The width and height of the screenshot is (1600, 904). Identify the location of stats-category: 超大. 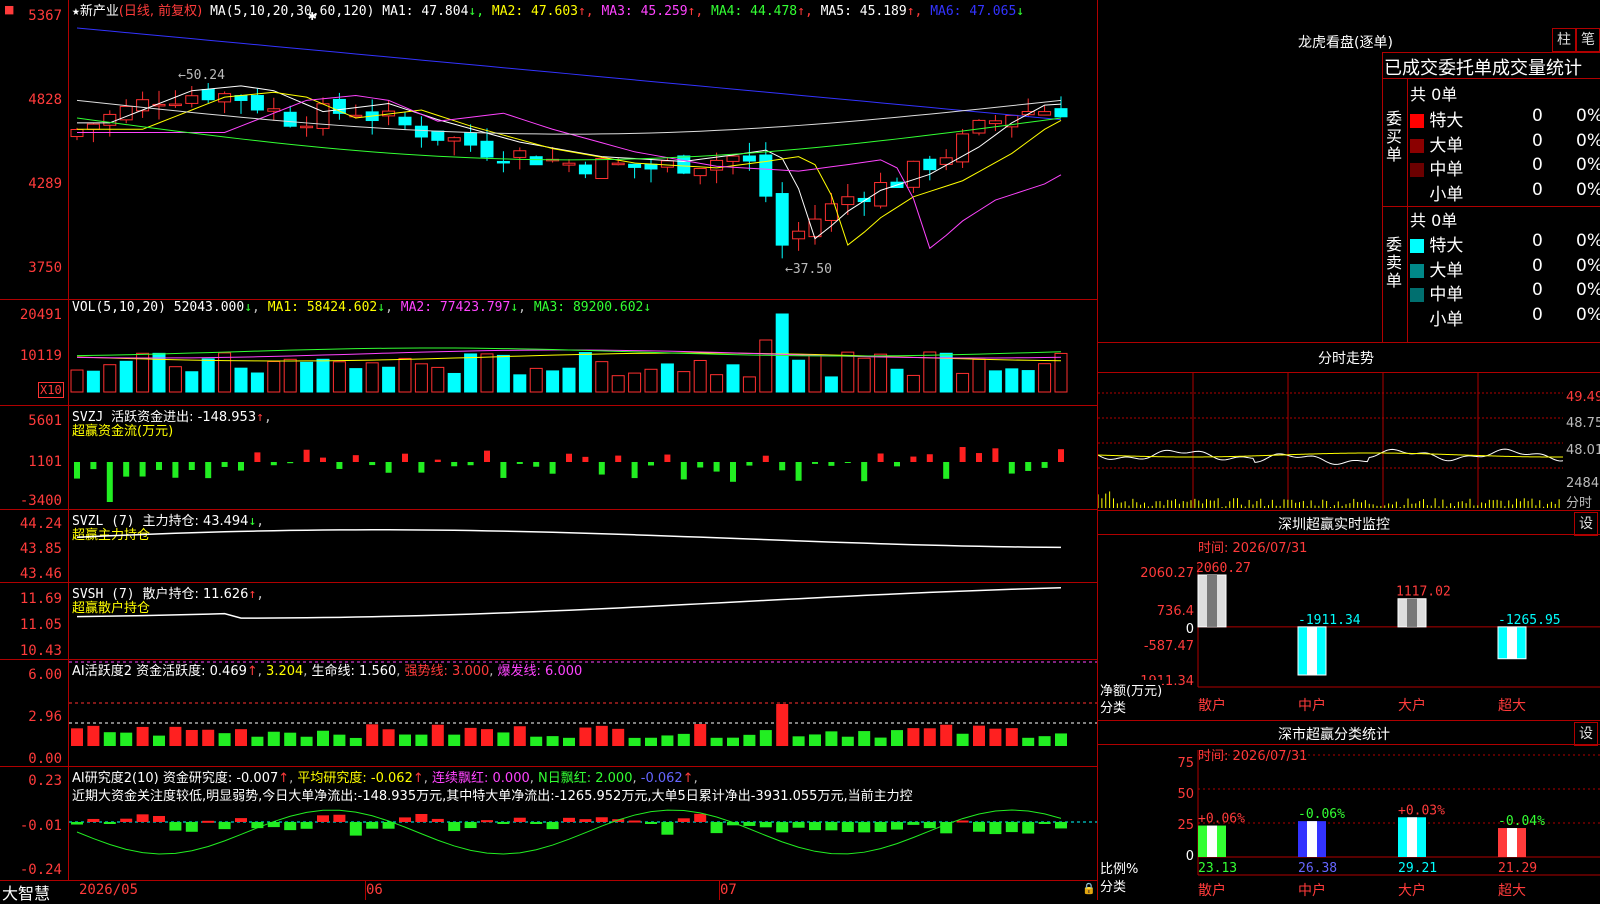
(1512, 891).